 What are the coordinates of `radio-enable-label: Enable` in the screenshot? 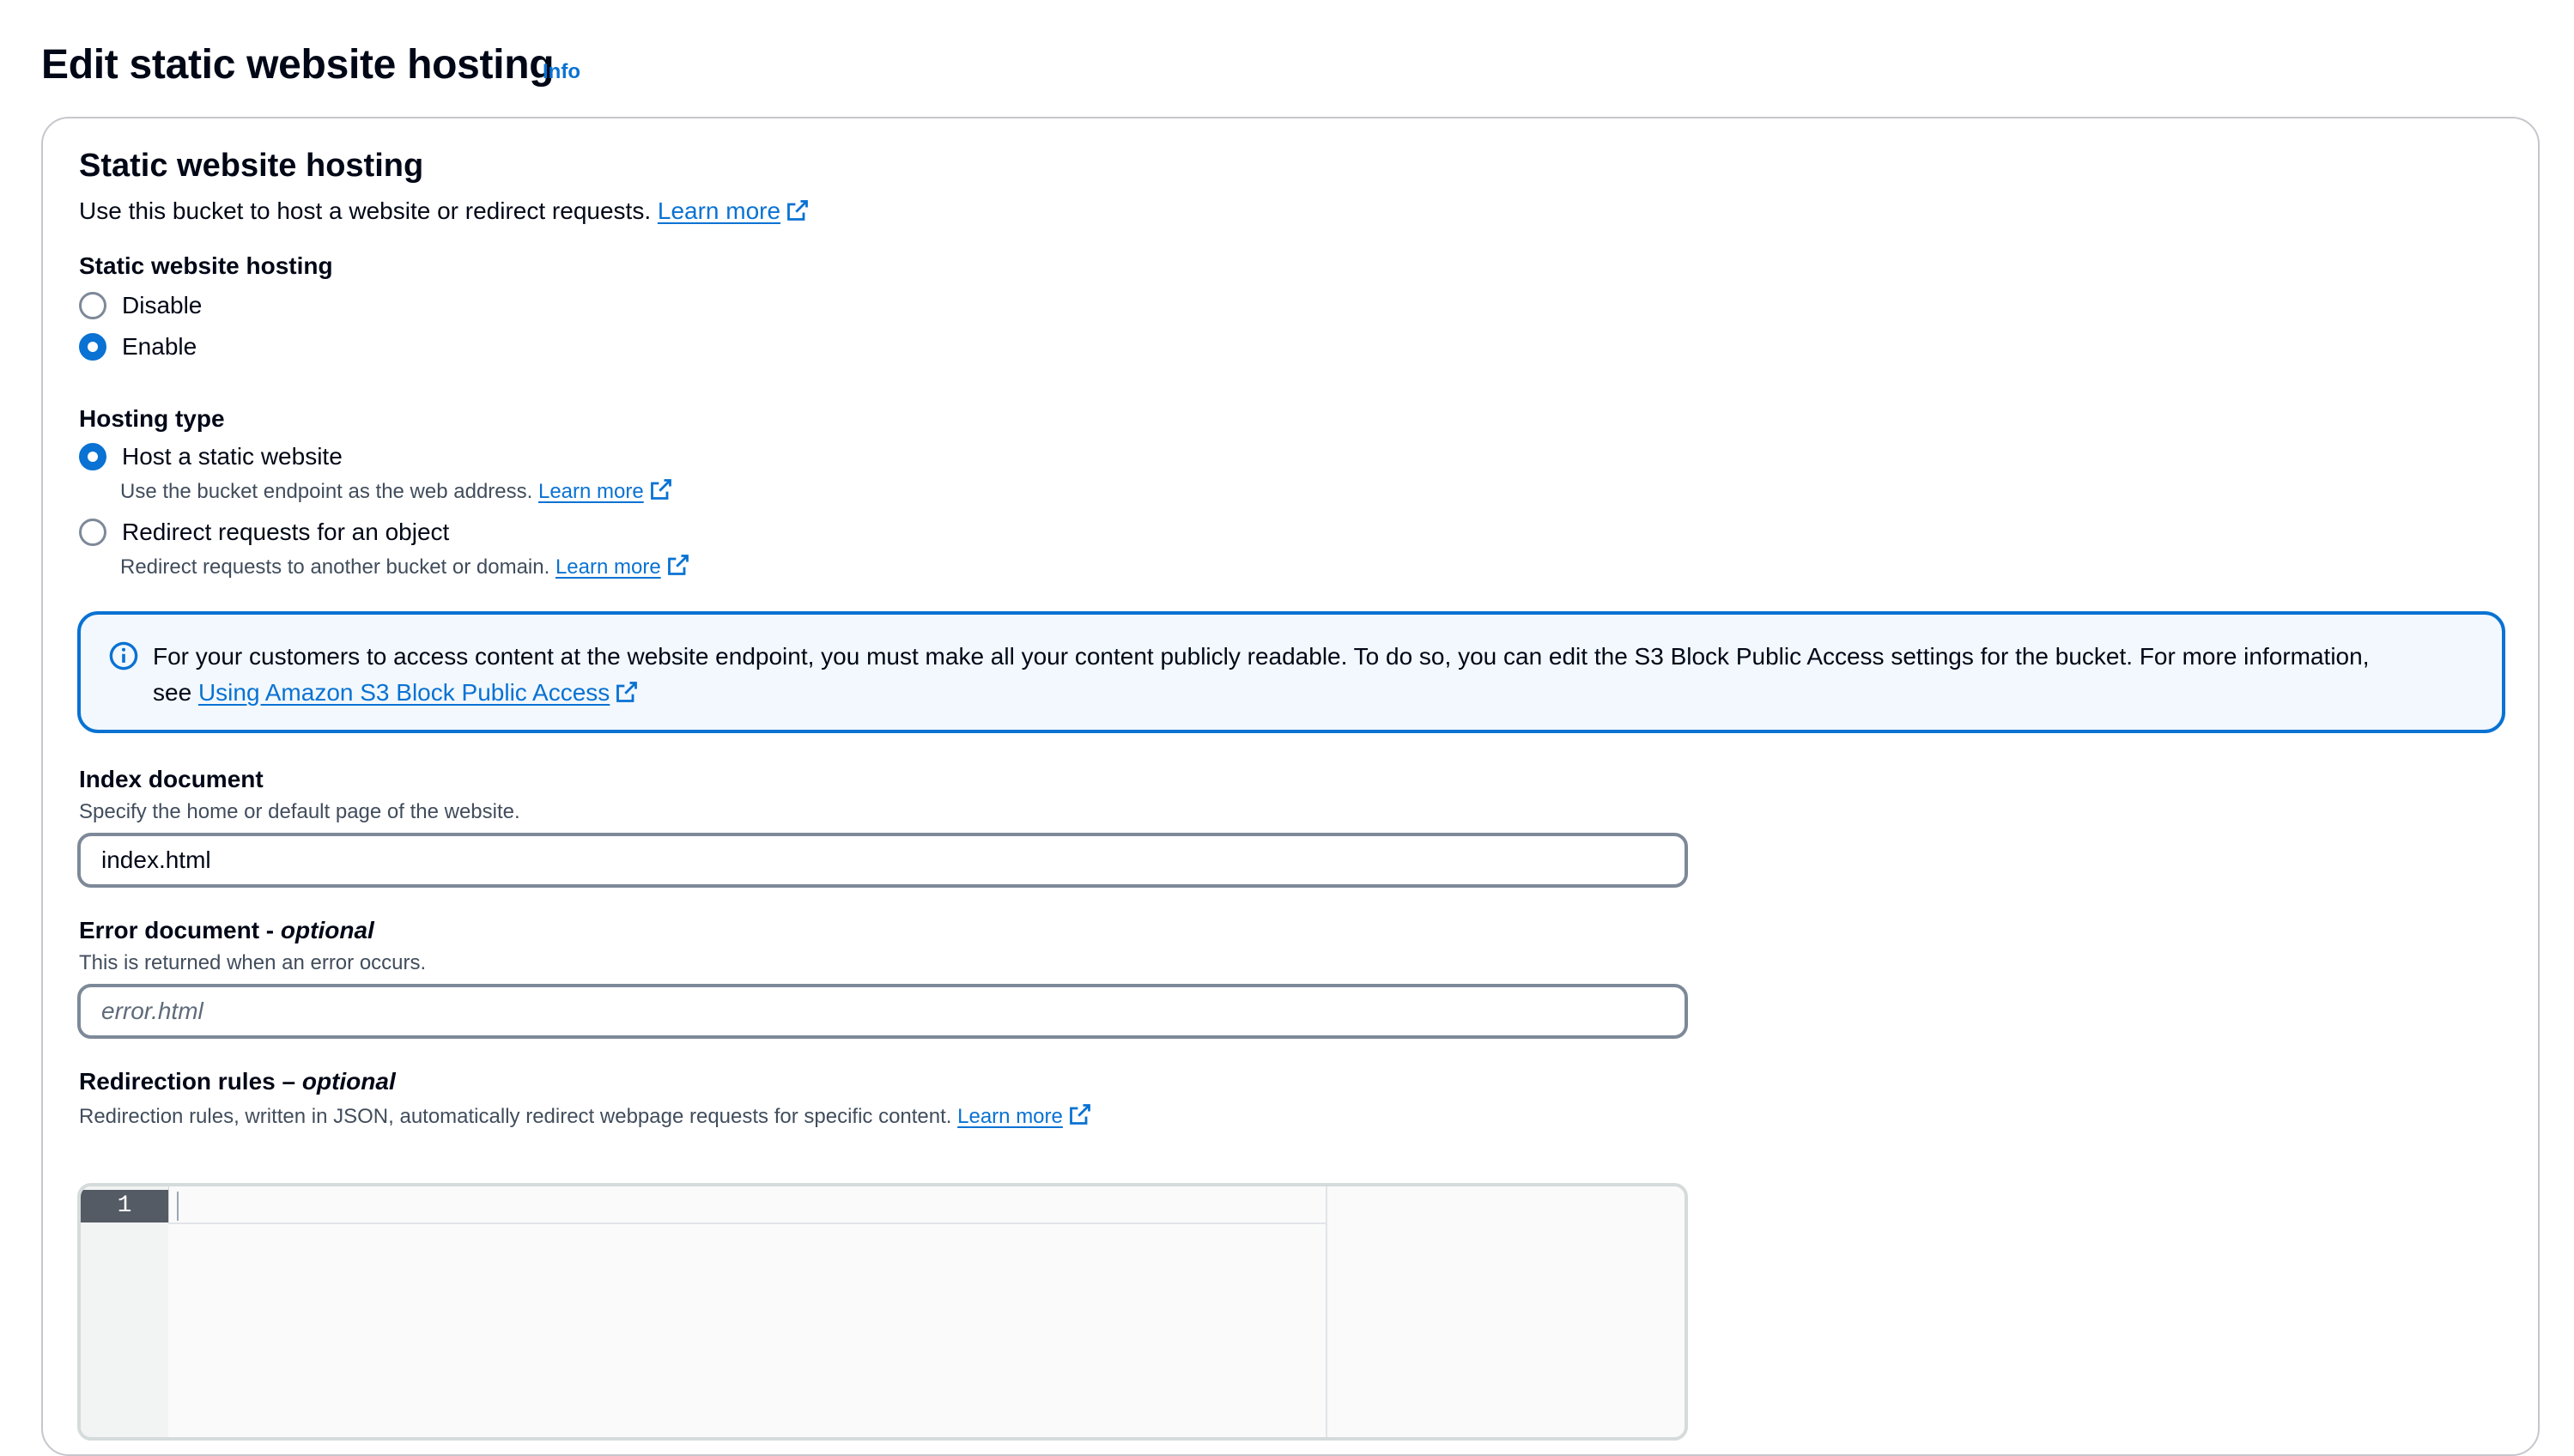 It's located at (159, 347).